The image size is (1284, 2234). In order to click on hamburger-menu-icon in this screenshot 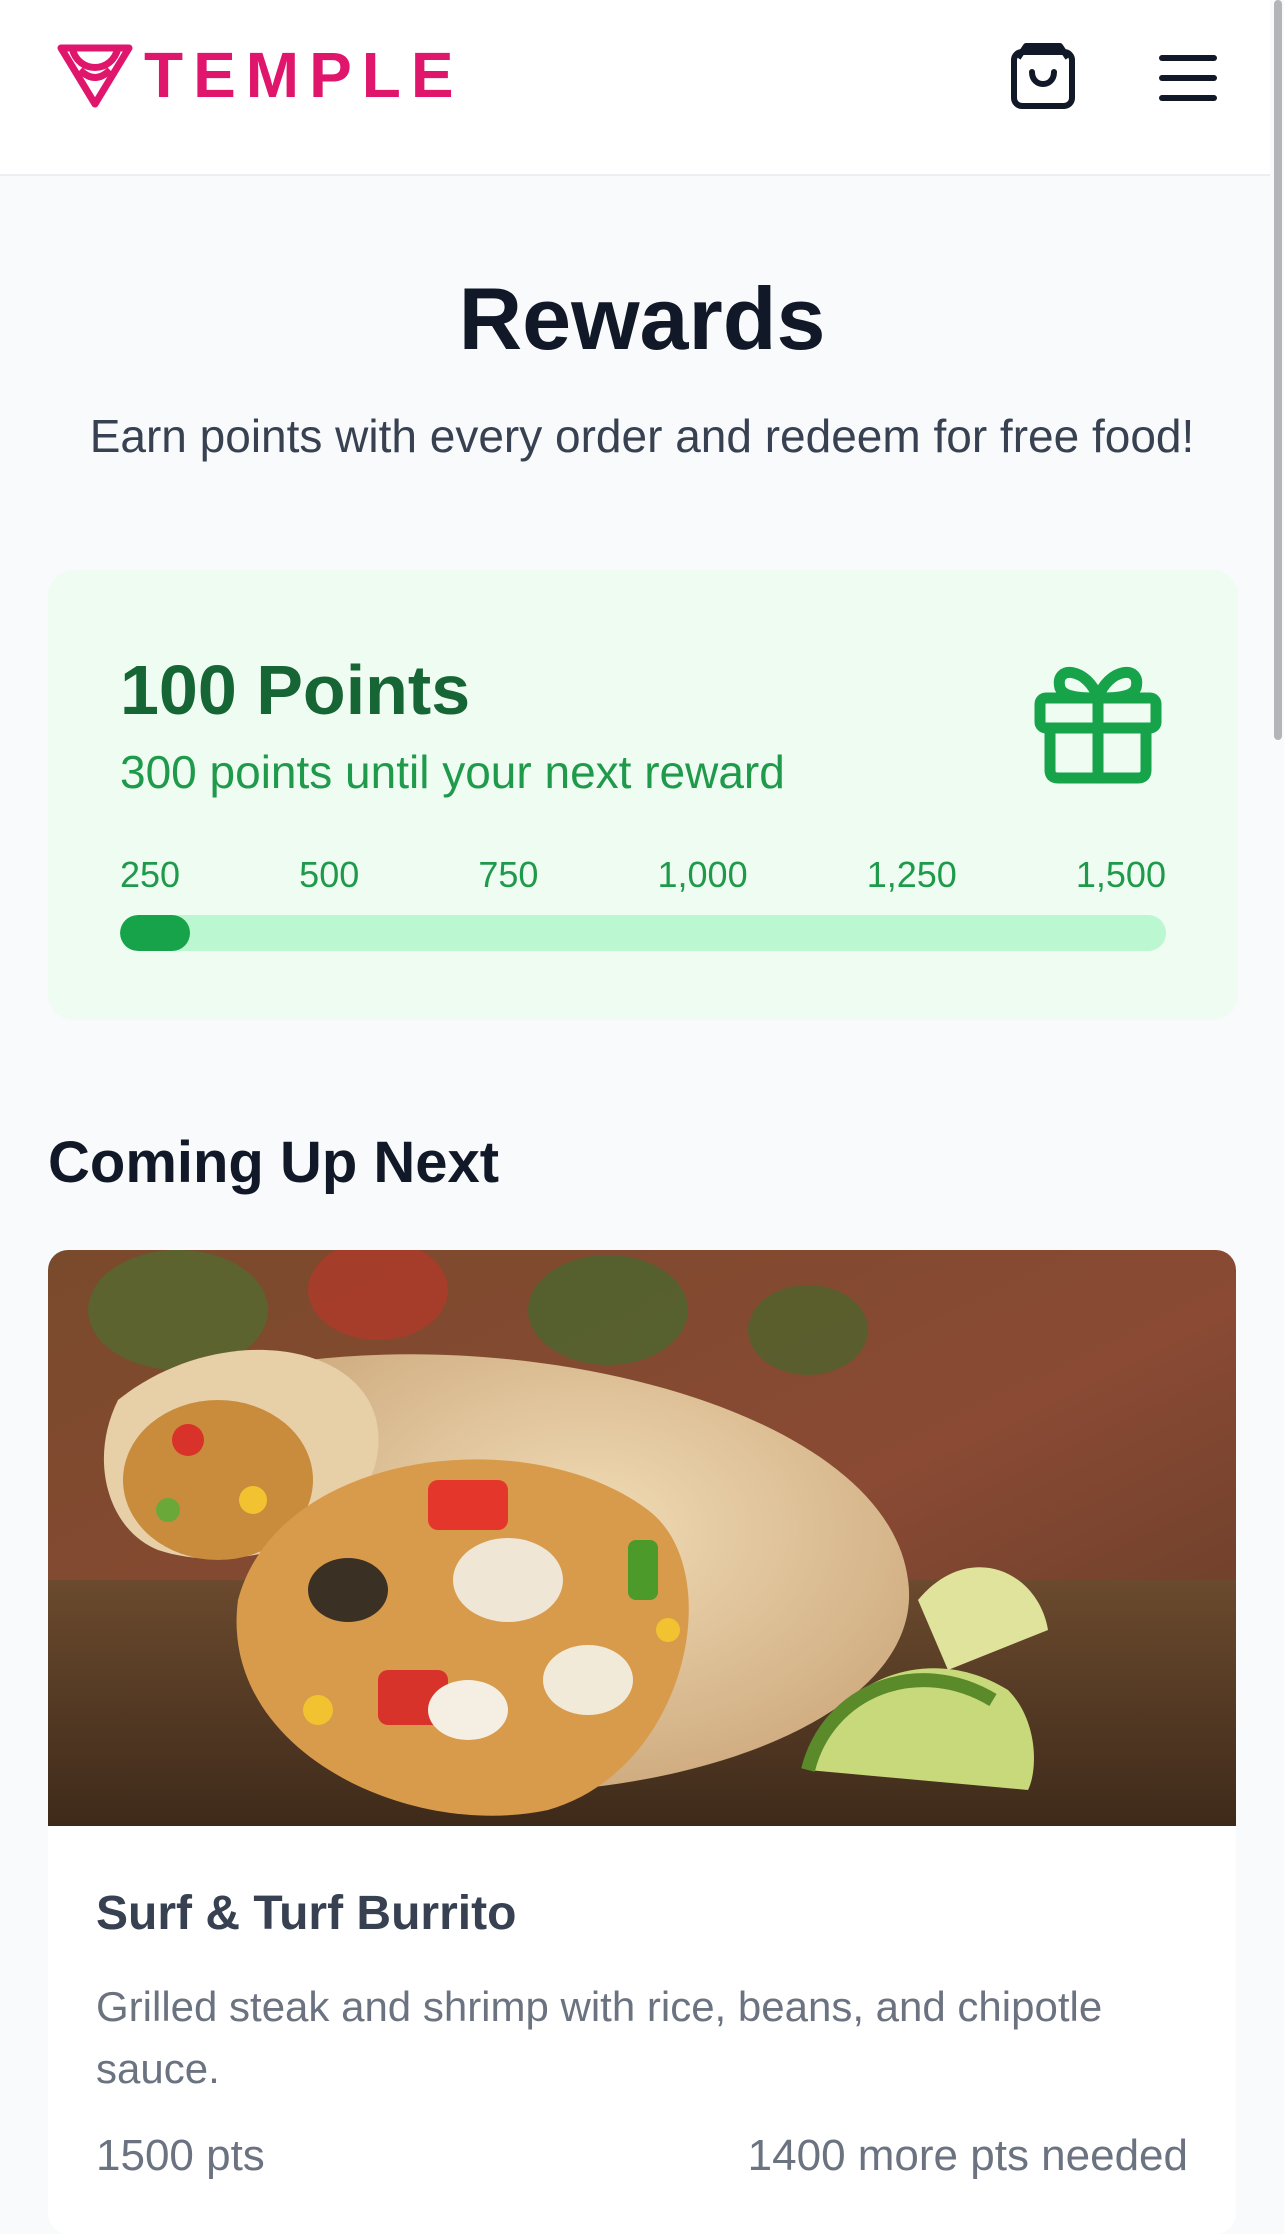, I will do `click(1188, 78)`.